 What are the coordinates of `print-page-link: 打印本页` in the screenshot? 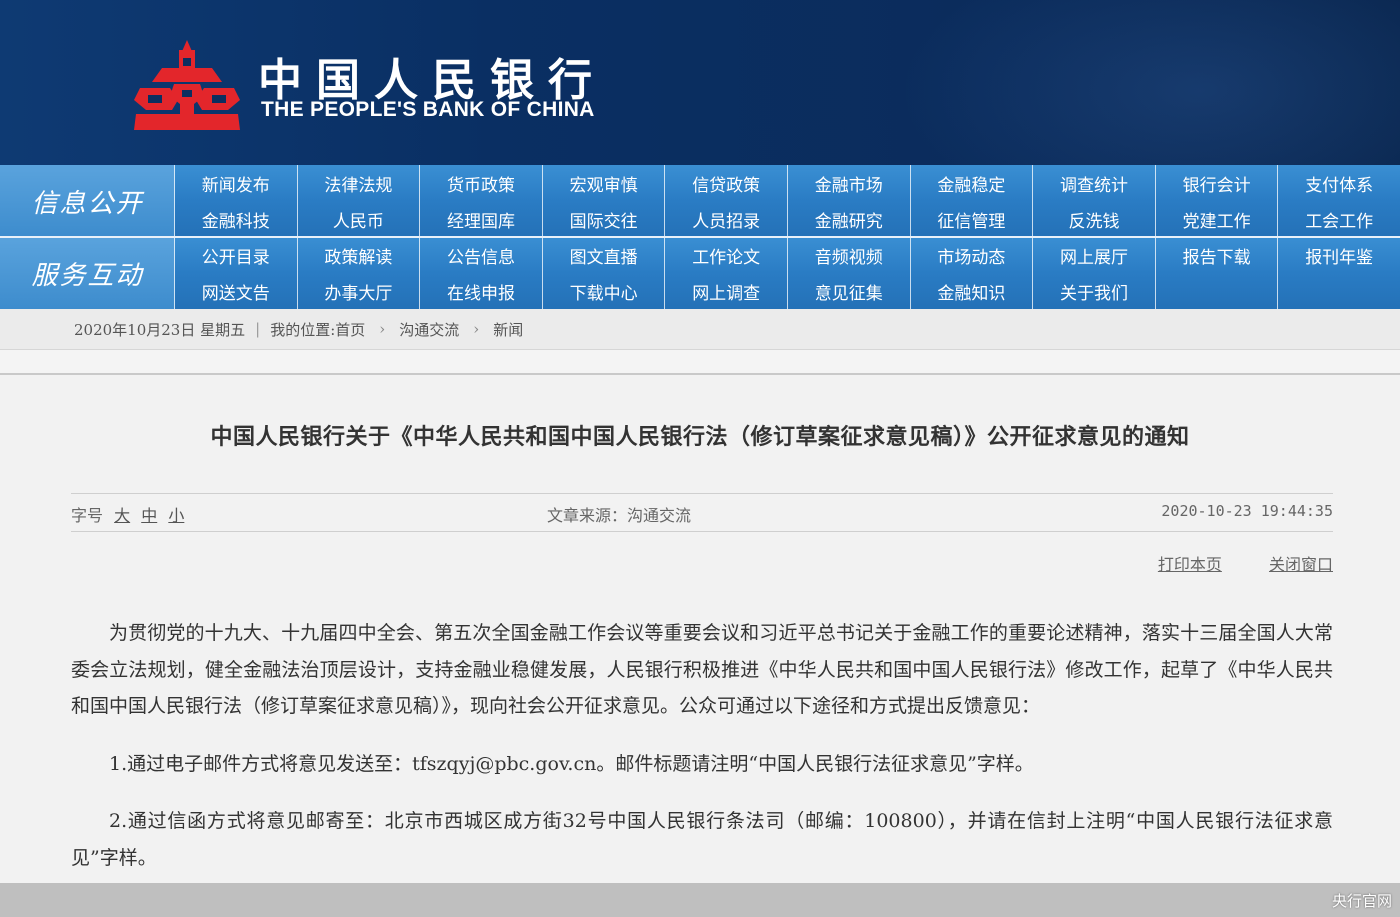 It's located at (1190, 564).